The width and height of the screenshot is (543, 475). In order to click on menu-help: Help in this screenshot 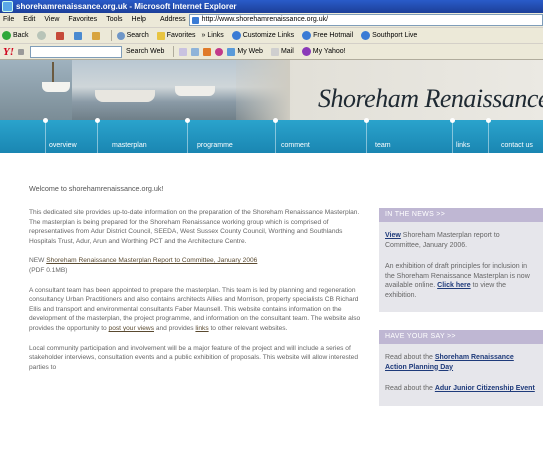, I will do `click(139, 20)`.